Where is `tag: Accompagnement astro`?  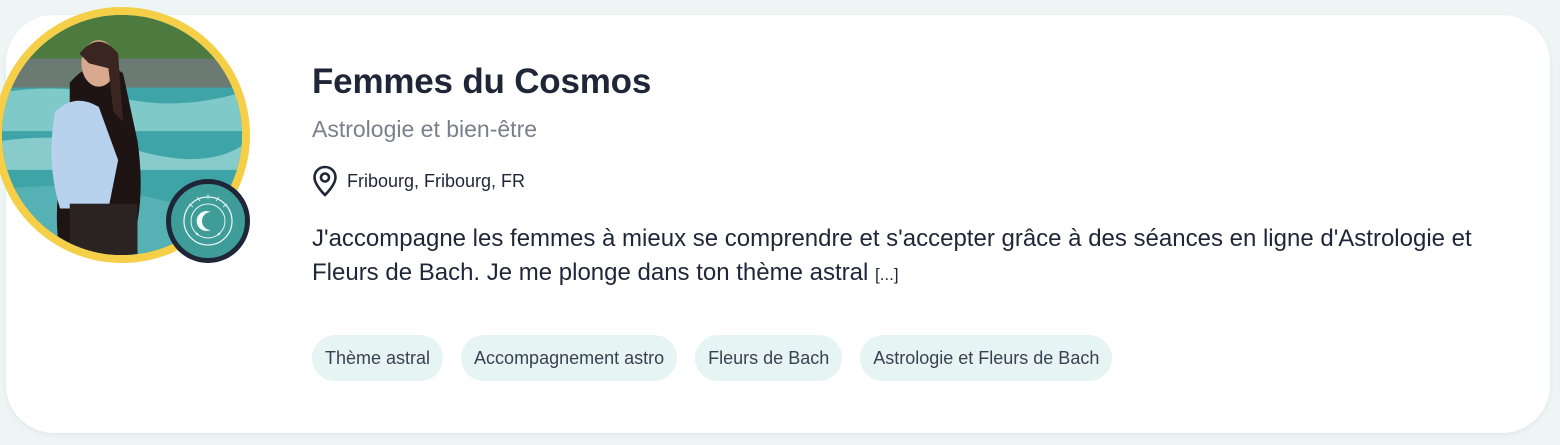
tag: Accompagnement astro is located at coordinates (569, 358).